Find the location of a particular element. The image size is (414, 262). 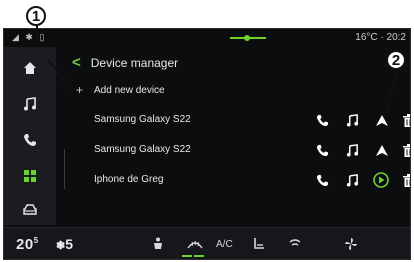

climate-bar: 205 ✽5 A/C is located at coordinates (207, 243).